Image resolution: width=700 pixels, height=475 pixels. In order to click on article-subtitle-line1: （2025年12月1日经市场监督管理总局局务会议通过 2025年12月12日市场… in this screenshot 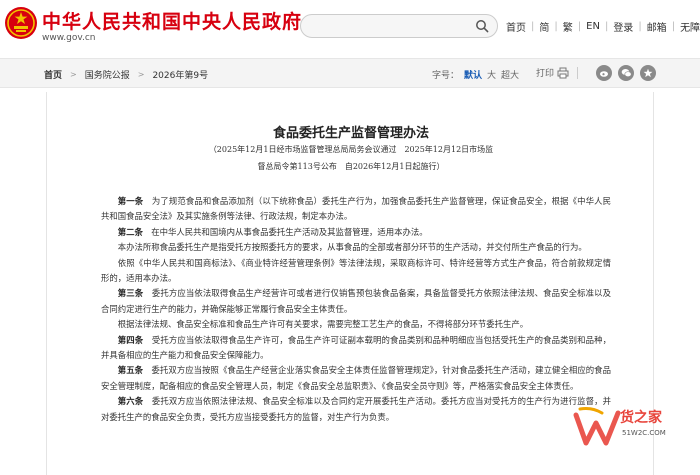, I will do `click(351, 149)`.